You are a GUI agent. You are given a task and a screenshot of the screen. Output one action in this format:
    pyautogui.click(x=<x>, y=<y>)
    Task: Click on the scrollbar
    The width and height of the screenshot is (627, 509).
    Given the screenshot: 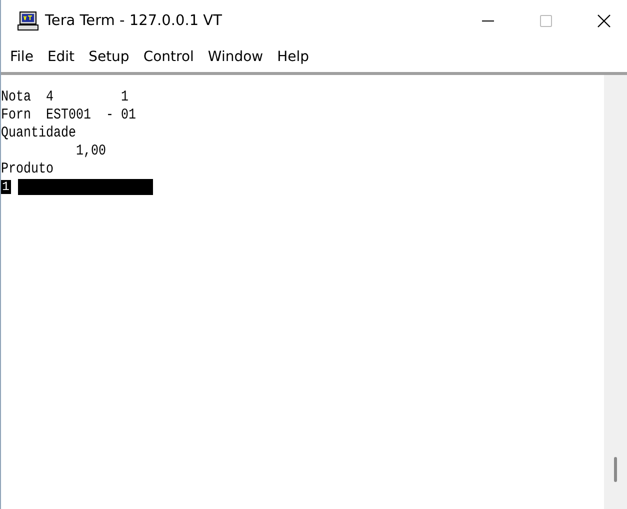 What is the action you would take?
    pyautogui.click(x=615, y=292)
    